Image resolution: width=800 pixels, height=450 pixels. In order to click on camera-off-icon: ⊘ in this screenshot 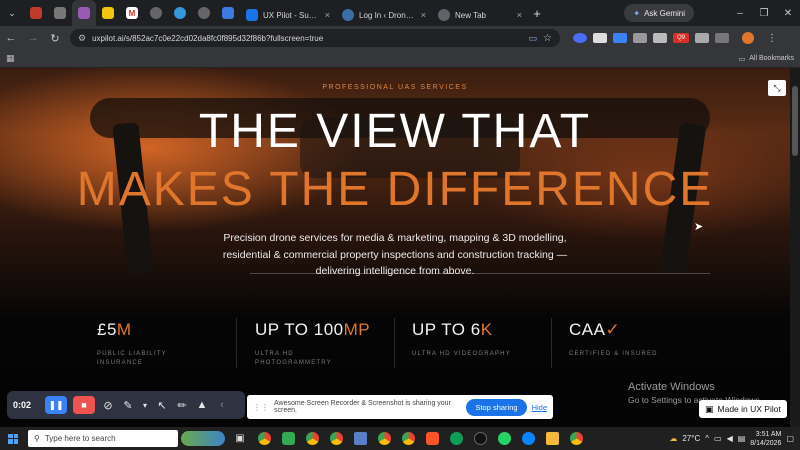, I will do `click(108, 405)`.